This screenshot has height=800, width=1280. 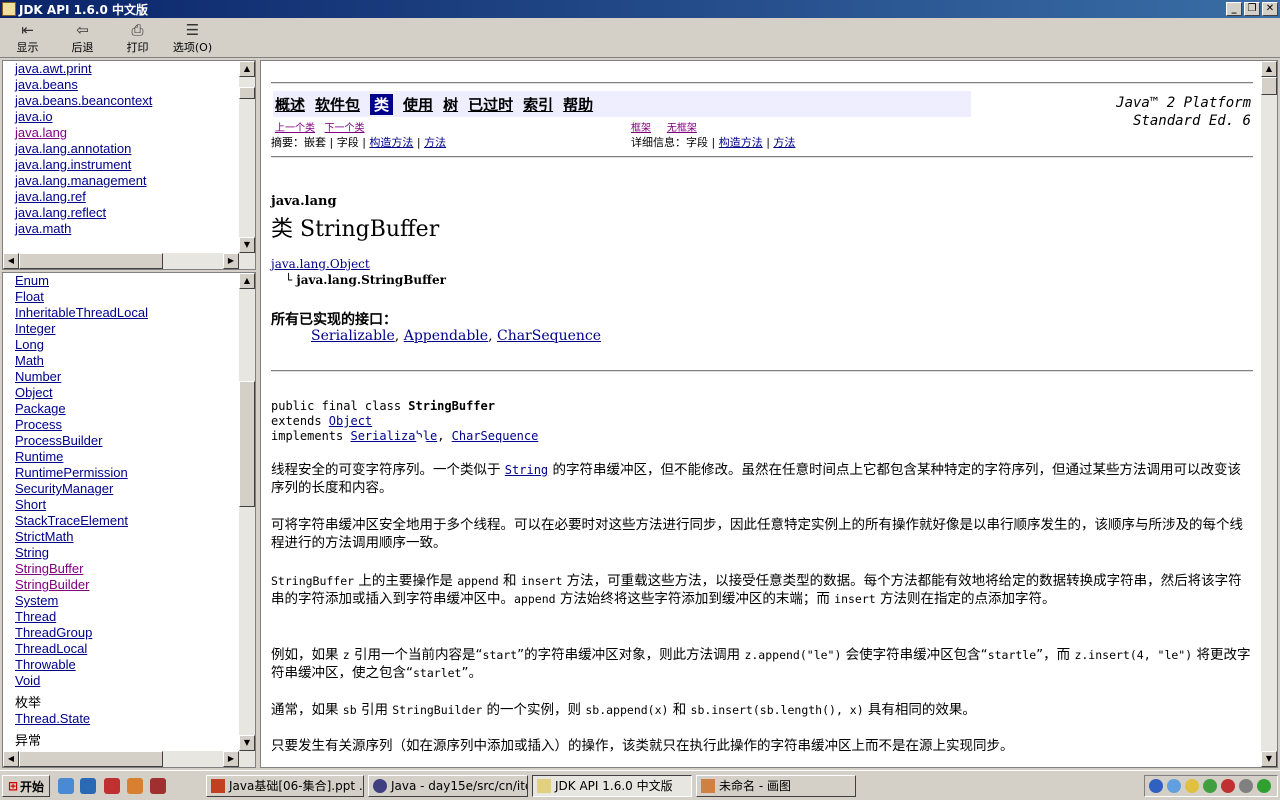 What do you see at coordinates (1252, 9) in the screenshot?
I see `restore-button: ❐` at bounding box center [1252, 9].